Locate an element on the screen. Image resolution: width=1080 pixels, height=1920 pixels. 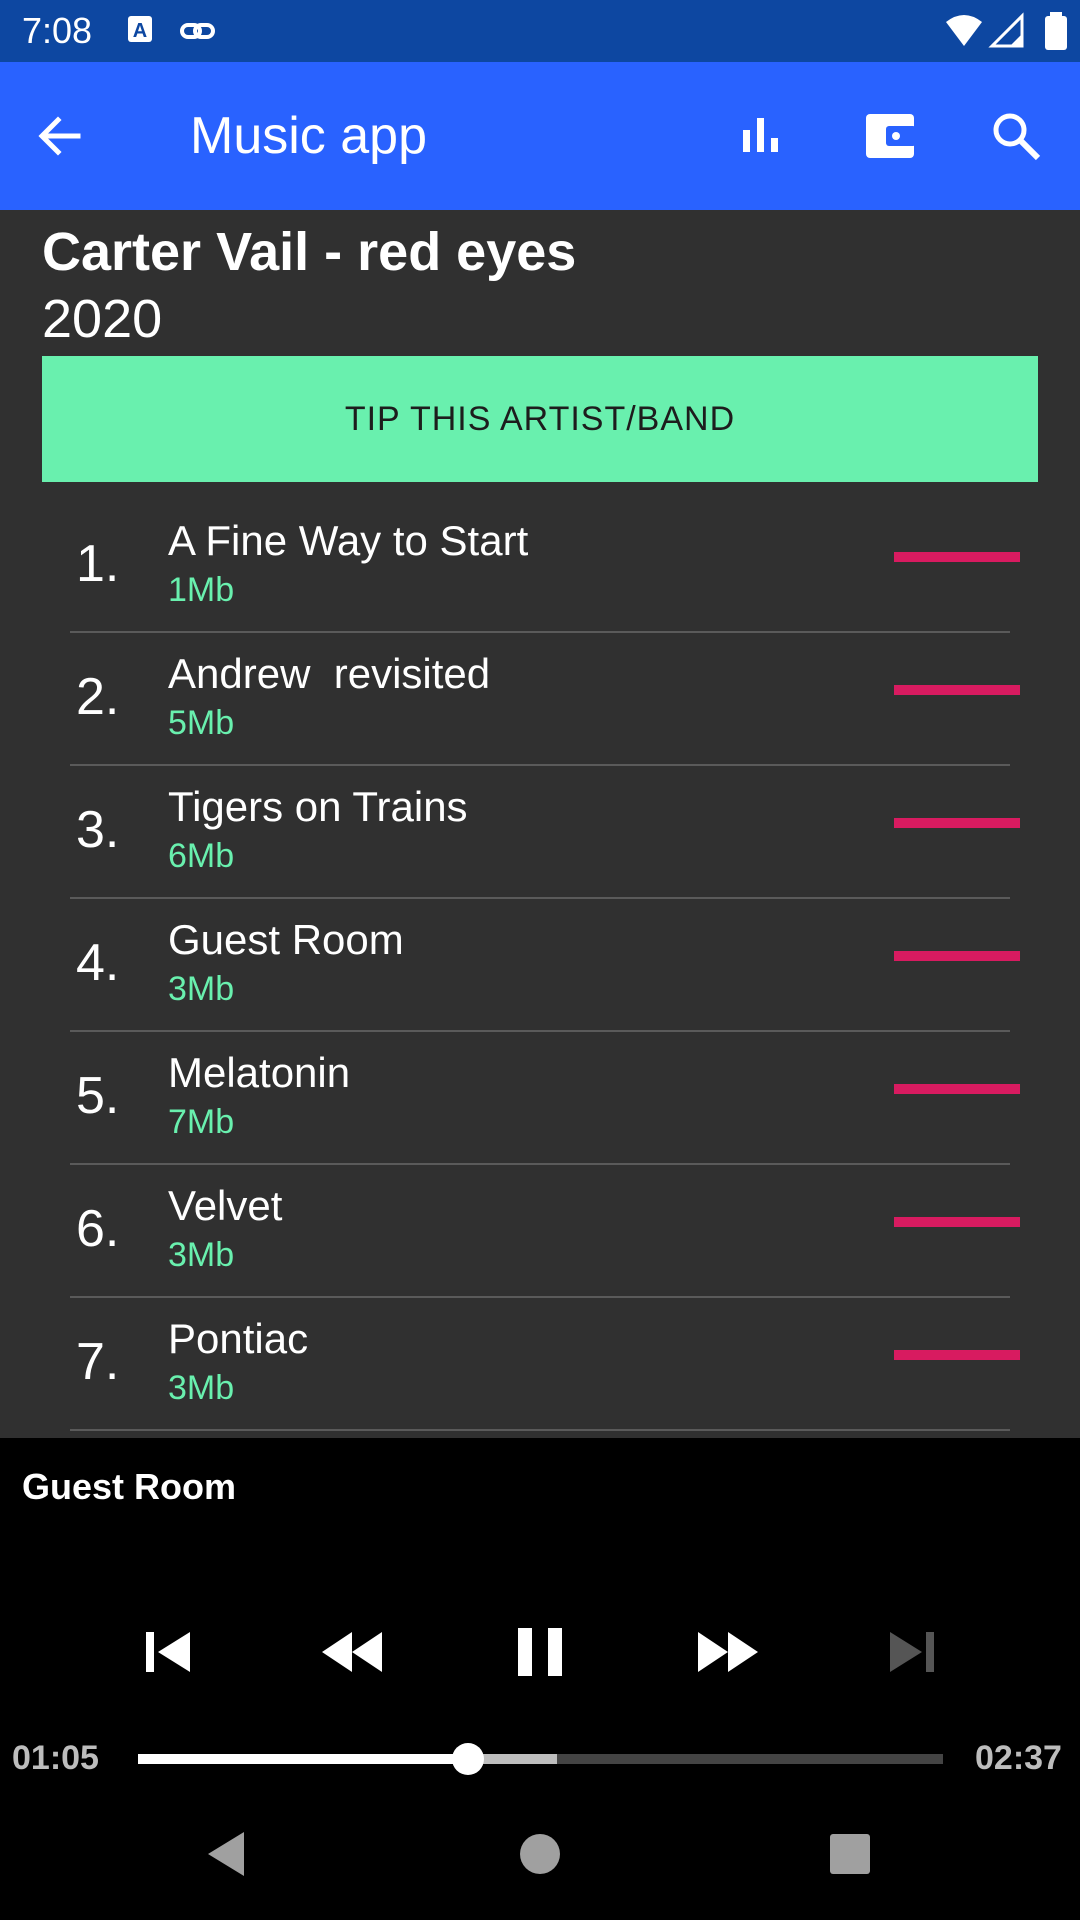
wallet-icon is located at coordinates (890, 136).